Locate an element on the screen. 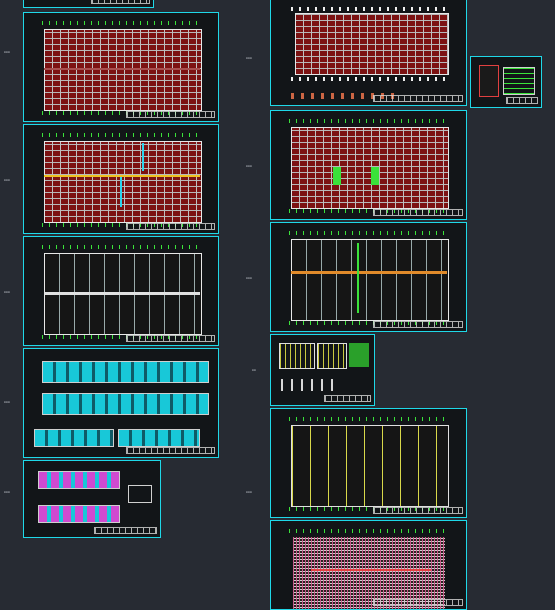 The width and height of the screenshot is (555, 610). roof-truss-grid is located at coordinates (370, 466).